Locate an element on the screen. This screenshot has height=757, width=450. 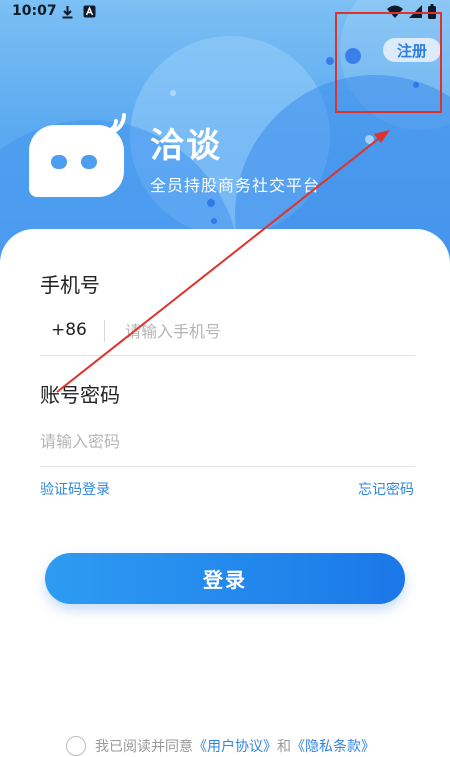
privacy-policy-link: 《隐私条款》 is located at coordinates (333, 746).